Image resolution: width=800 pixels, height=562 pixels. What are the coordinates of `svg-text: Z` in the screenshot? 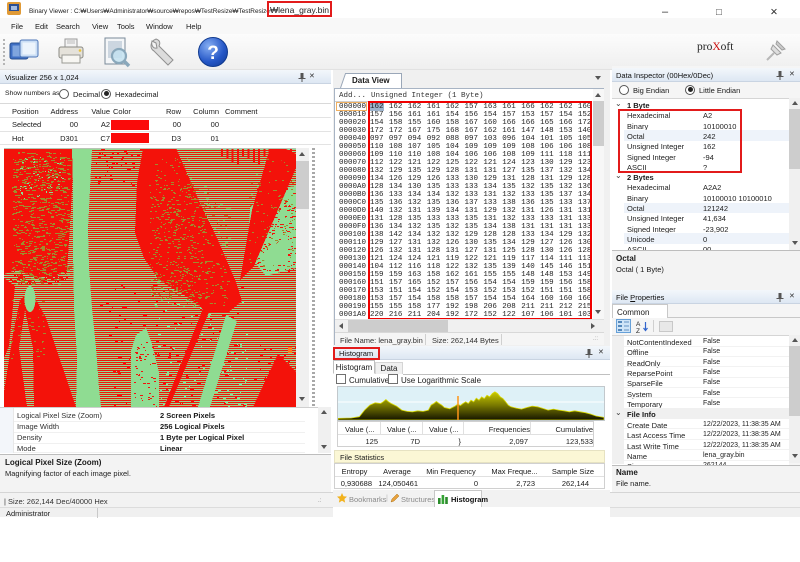 It's located at (638, 330).